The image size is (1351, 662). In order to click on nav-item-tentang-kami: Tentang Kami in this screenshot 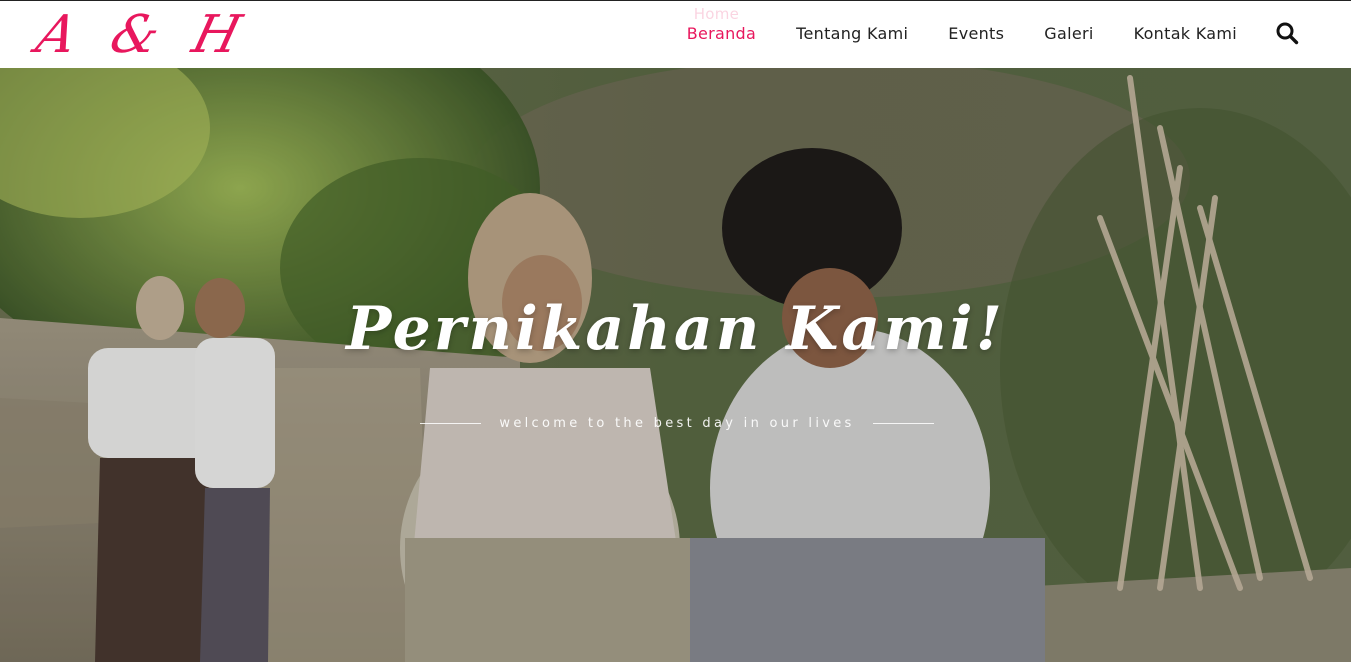, I will do `click(852, 34)`.